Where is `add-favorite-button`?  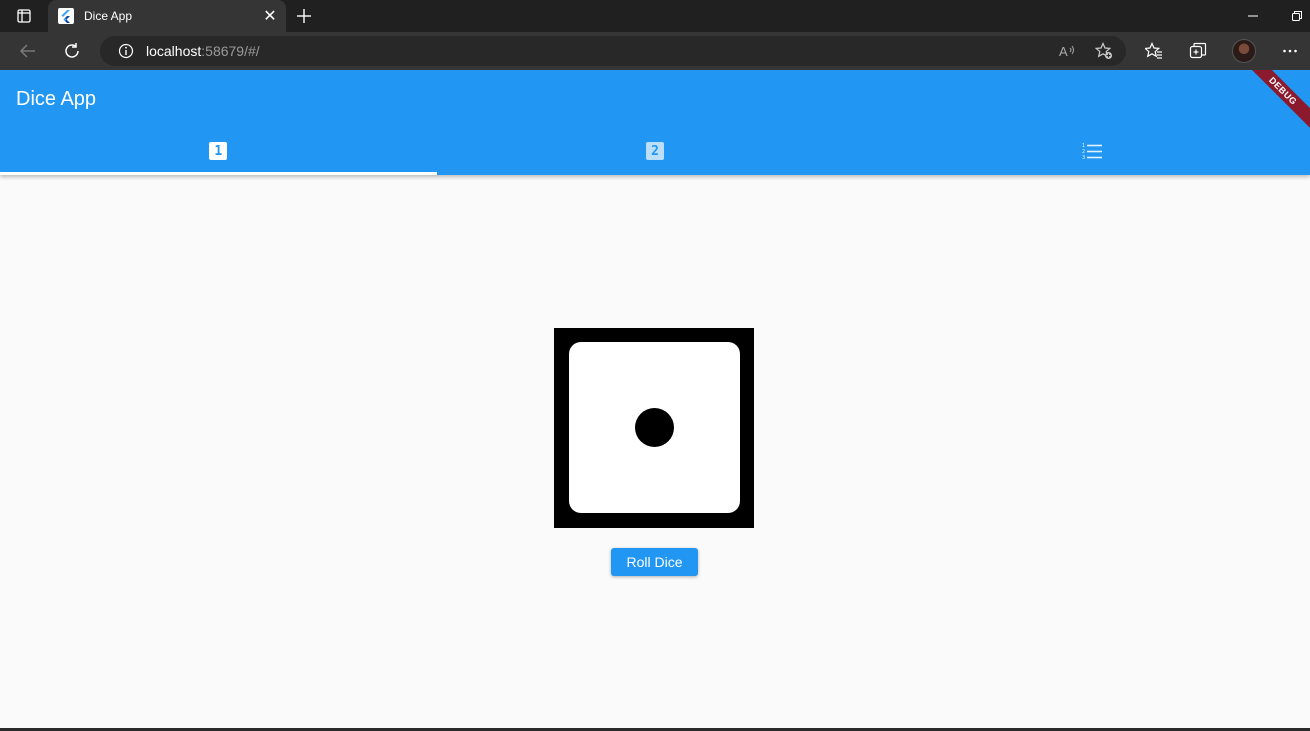 add-favorite-button is located at coordinates (1104, 51).